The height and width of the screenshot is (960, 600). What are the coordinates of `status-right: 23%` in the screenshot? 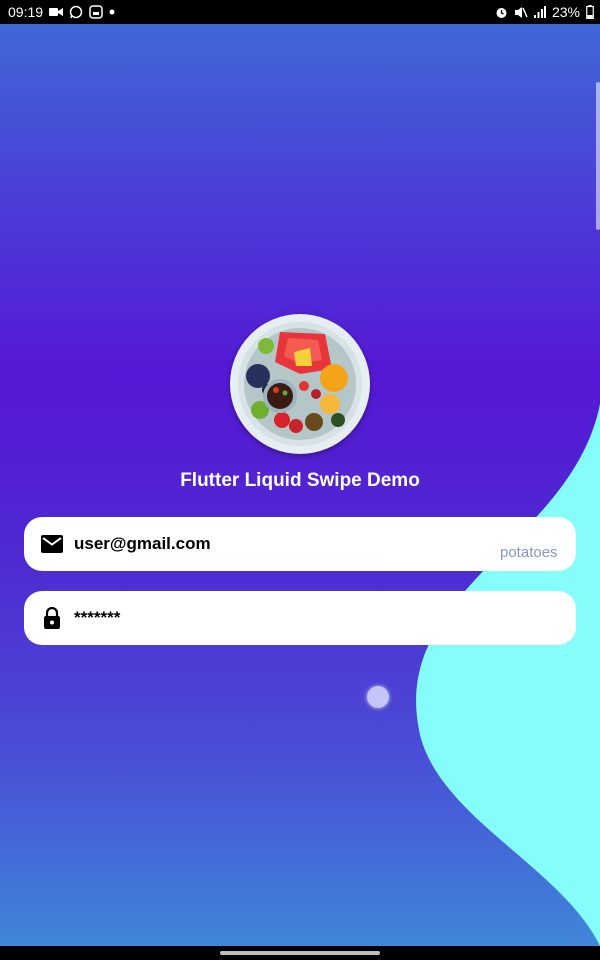 It's located at (544, 12).